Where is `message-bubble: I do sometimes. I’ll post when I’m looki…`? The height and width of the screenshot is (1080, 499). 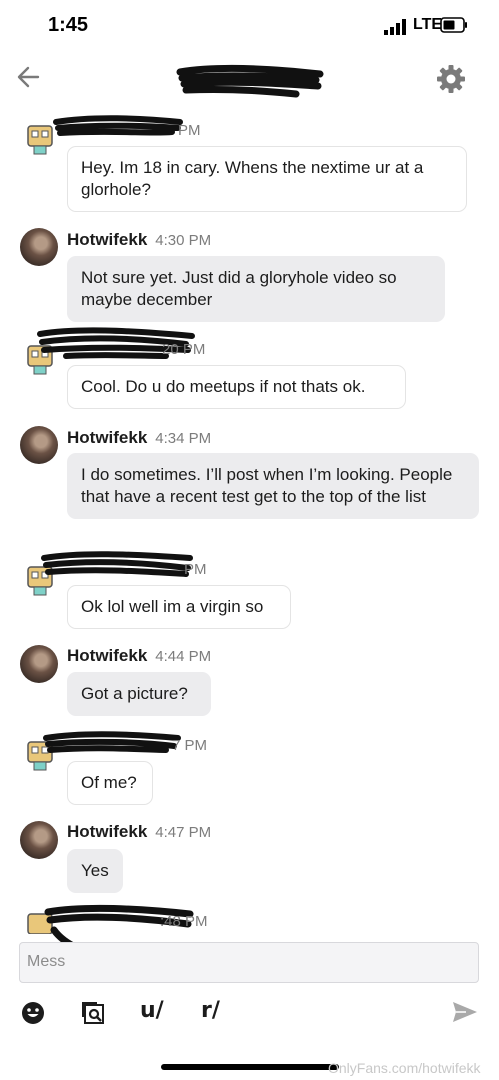 message-bubble: I do sometimes. I’ll post when I’m looki… is located at coordinates (273, 486).